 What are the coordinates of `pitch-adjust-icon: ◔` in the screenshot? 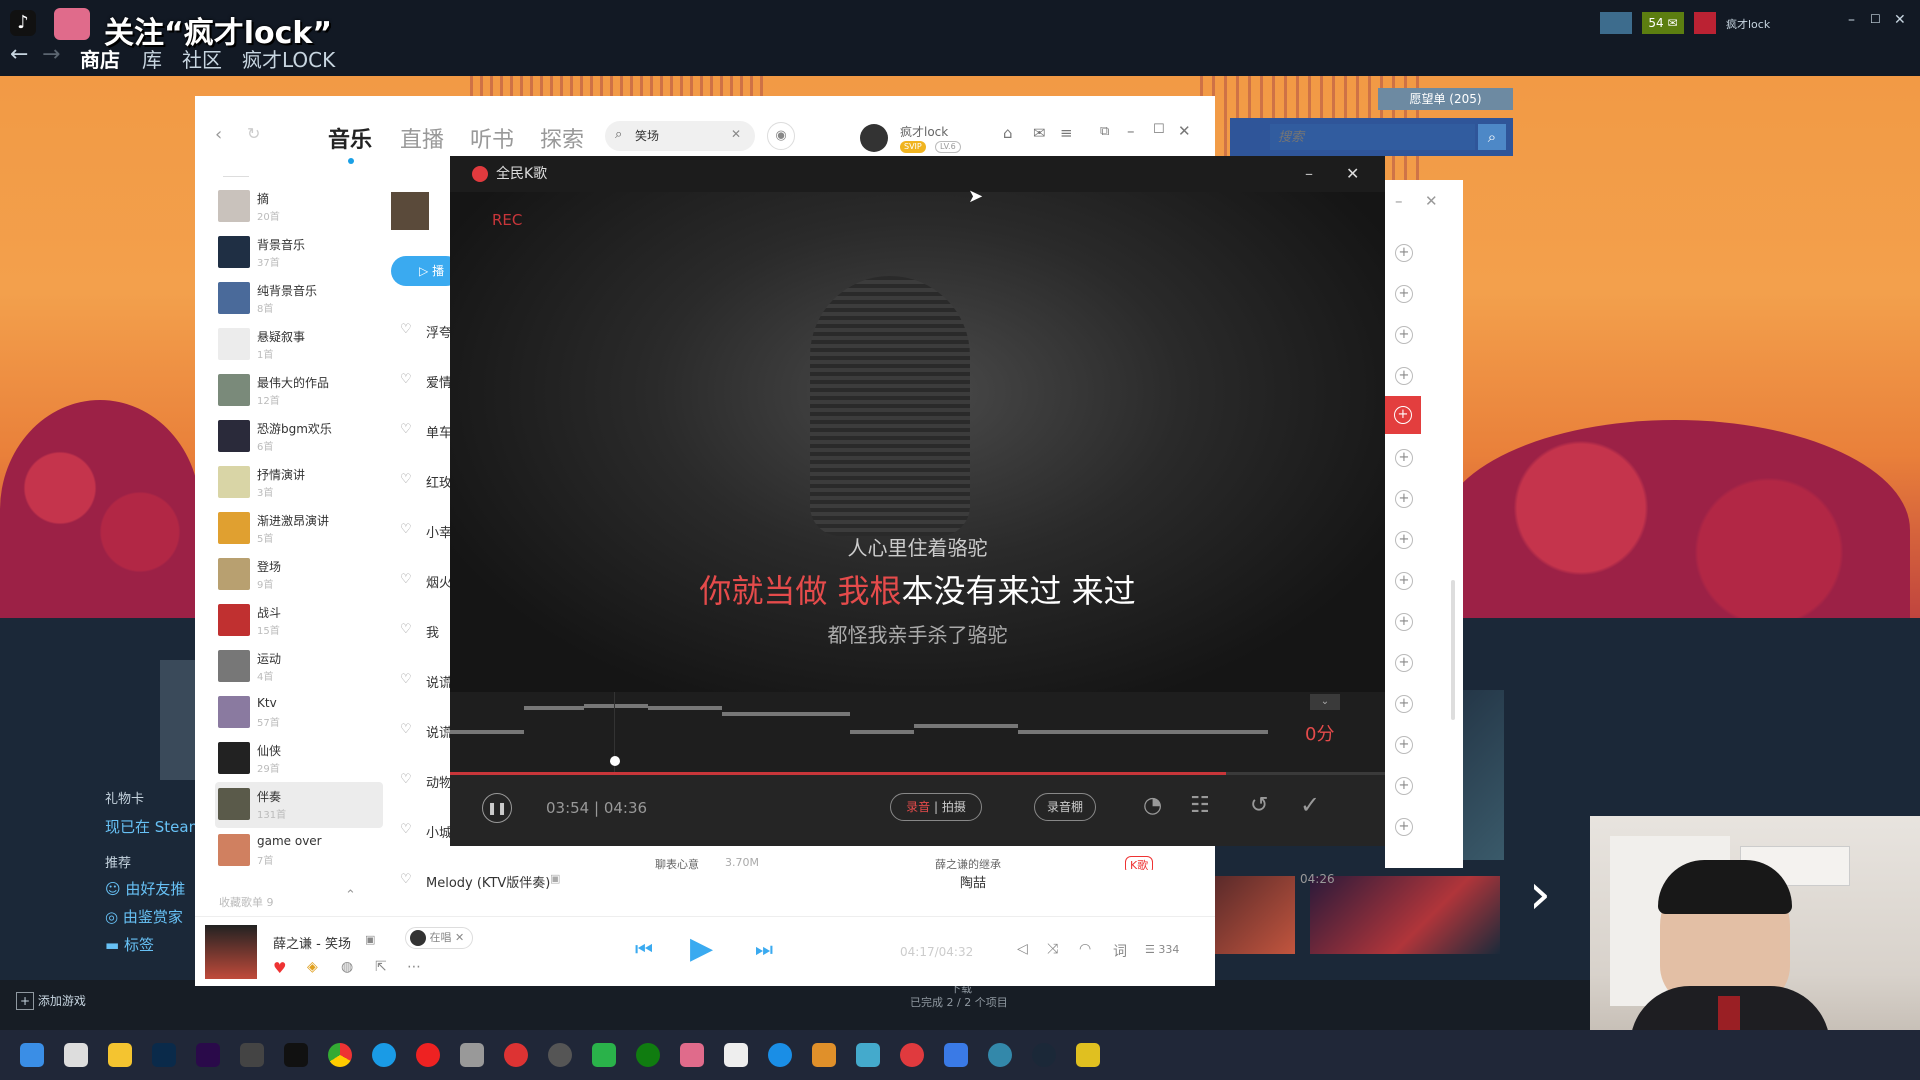 It's located at (1152, 805).